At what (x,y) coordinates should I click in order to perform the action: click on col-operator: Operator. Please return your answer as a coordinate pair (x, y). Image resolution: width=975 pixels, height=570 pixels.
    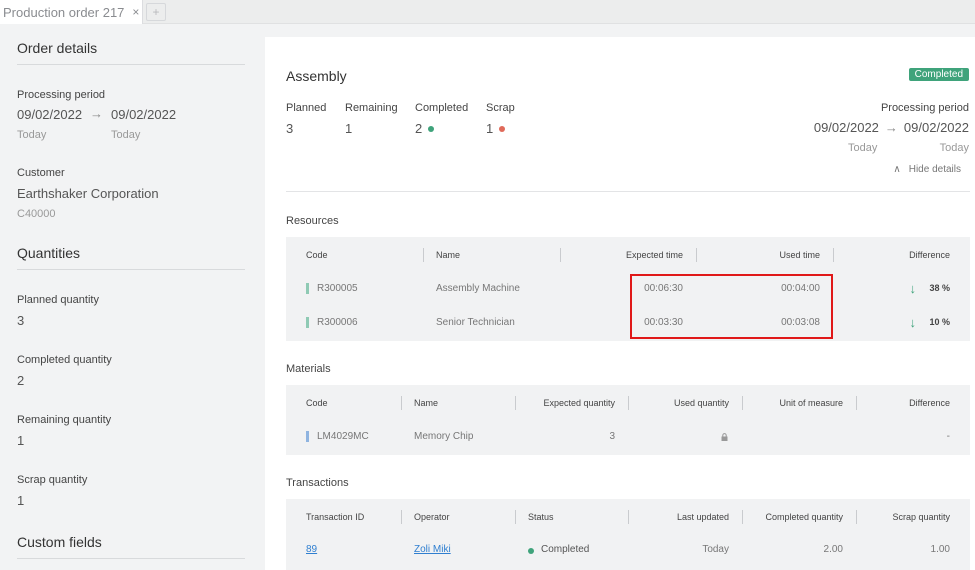
    Looking at the image, I should click on (432, 517).